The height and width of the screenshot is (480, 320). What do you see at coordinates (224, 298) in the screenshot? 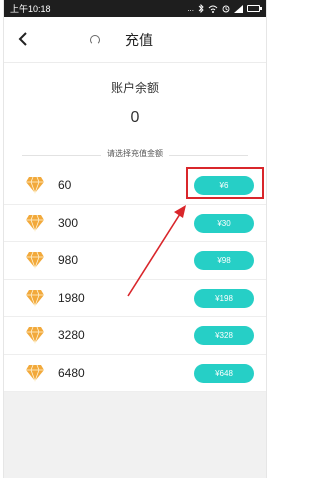
I see `price-button: ¥198` at bounding box center [224, 298].